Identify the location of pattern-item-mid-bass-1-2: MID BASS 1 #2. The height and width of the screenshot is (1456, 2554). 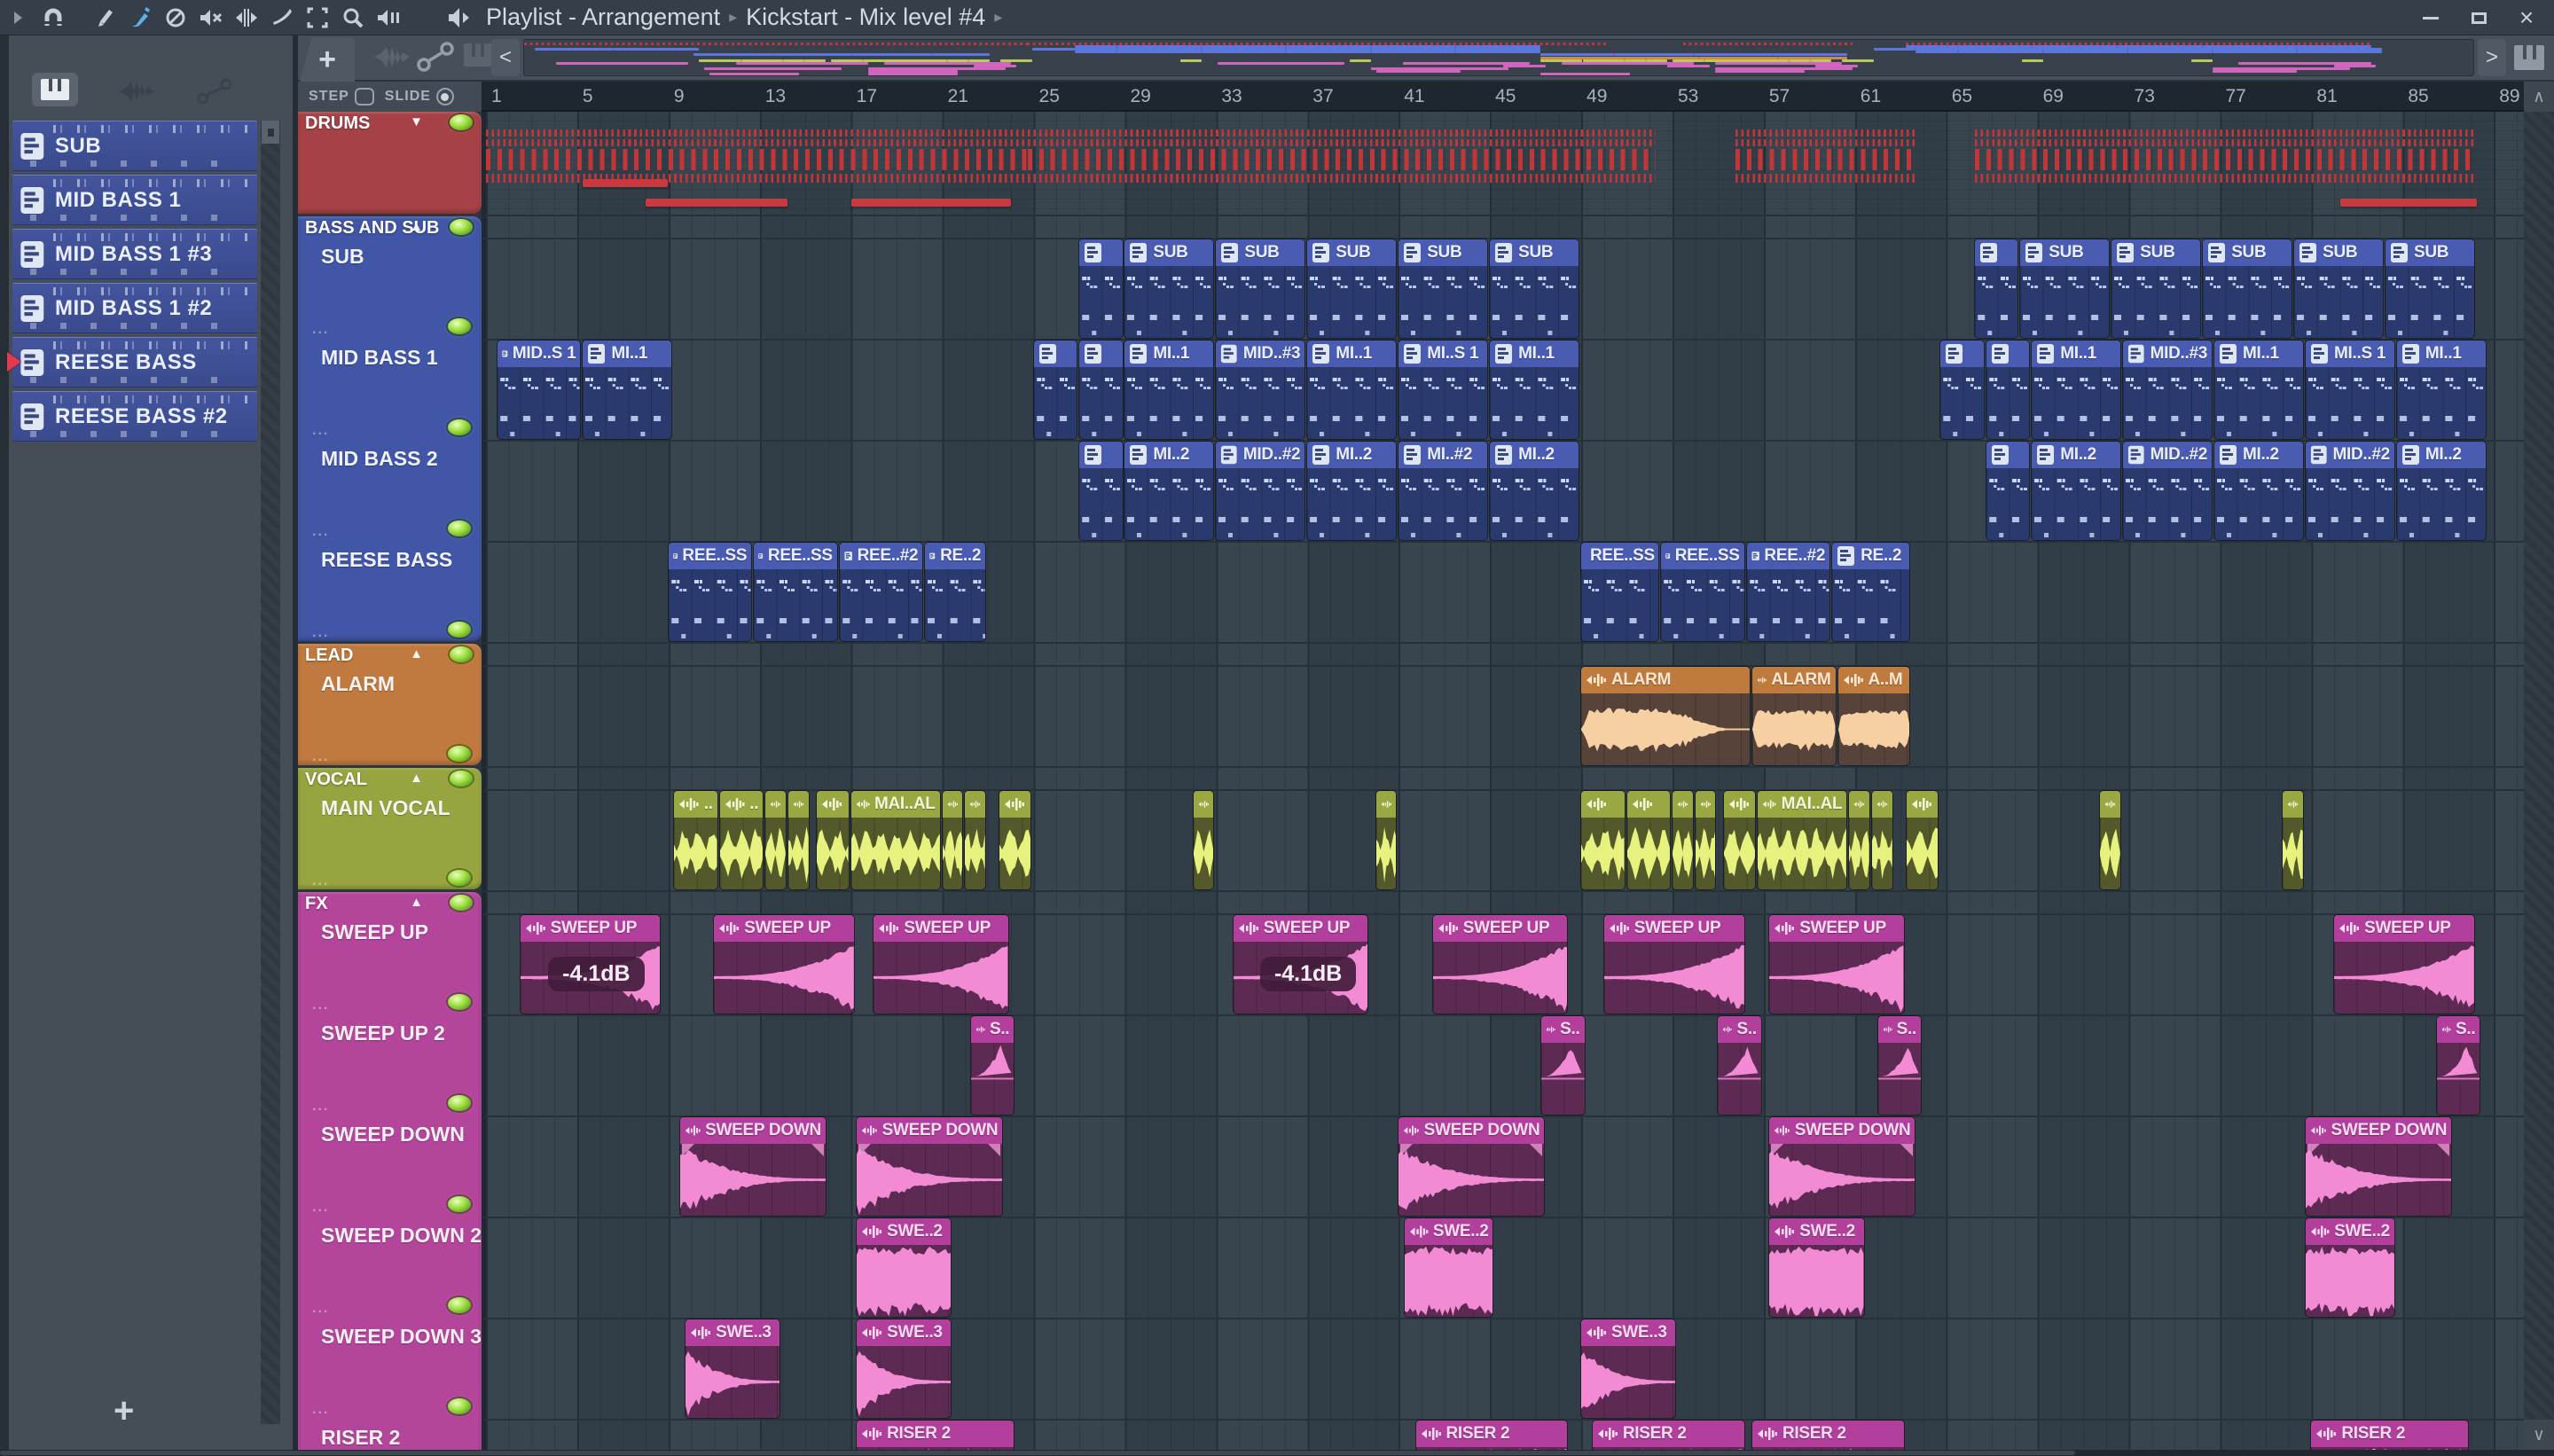
(134, 308).